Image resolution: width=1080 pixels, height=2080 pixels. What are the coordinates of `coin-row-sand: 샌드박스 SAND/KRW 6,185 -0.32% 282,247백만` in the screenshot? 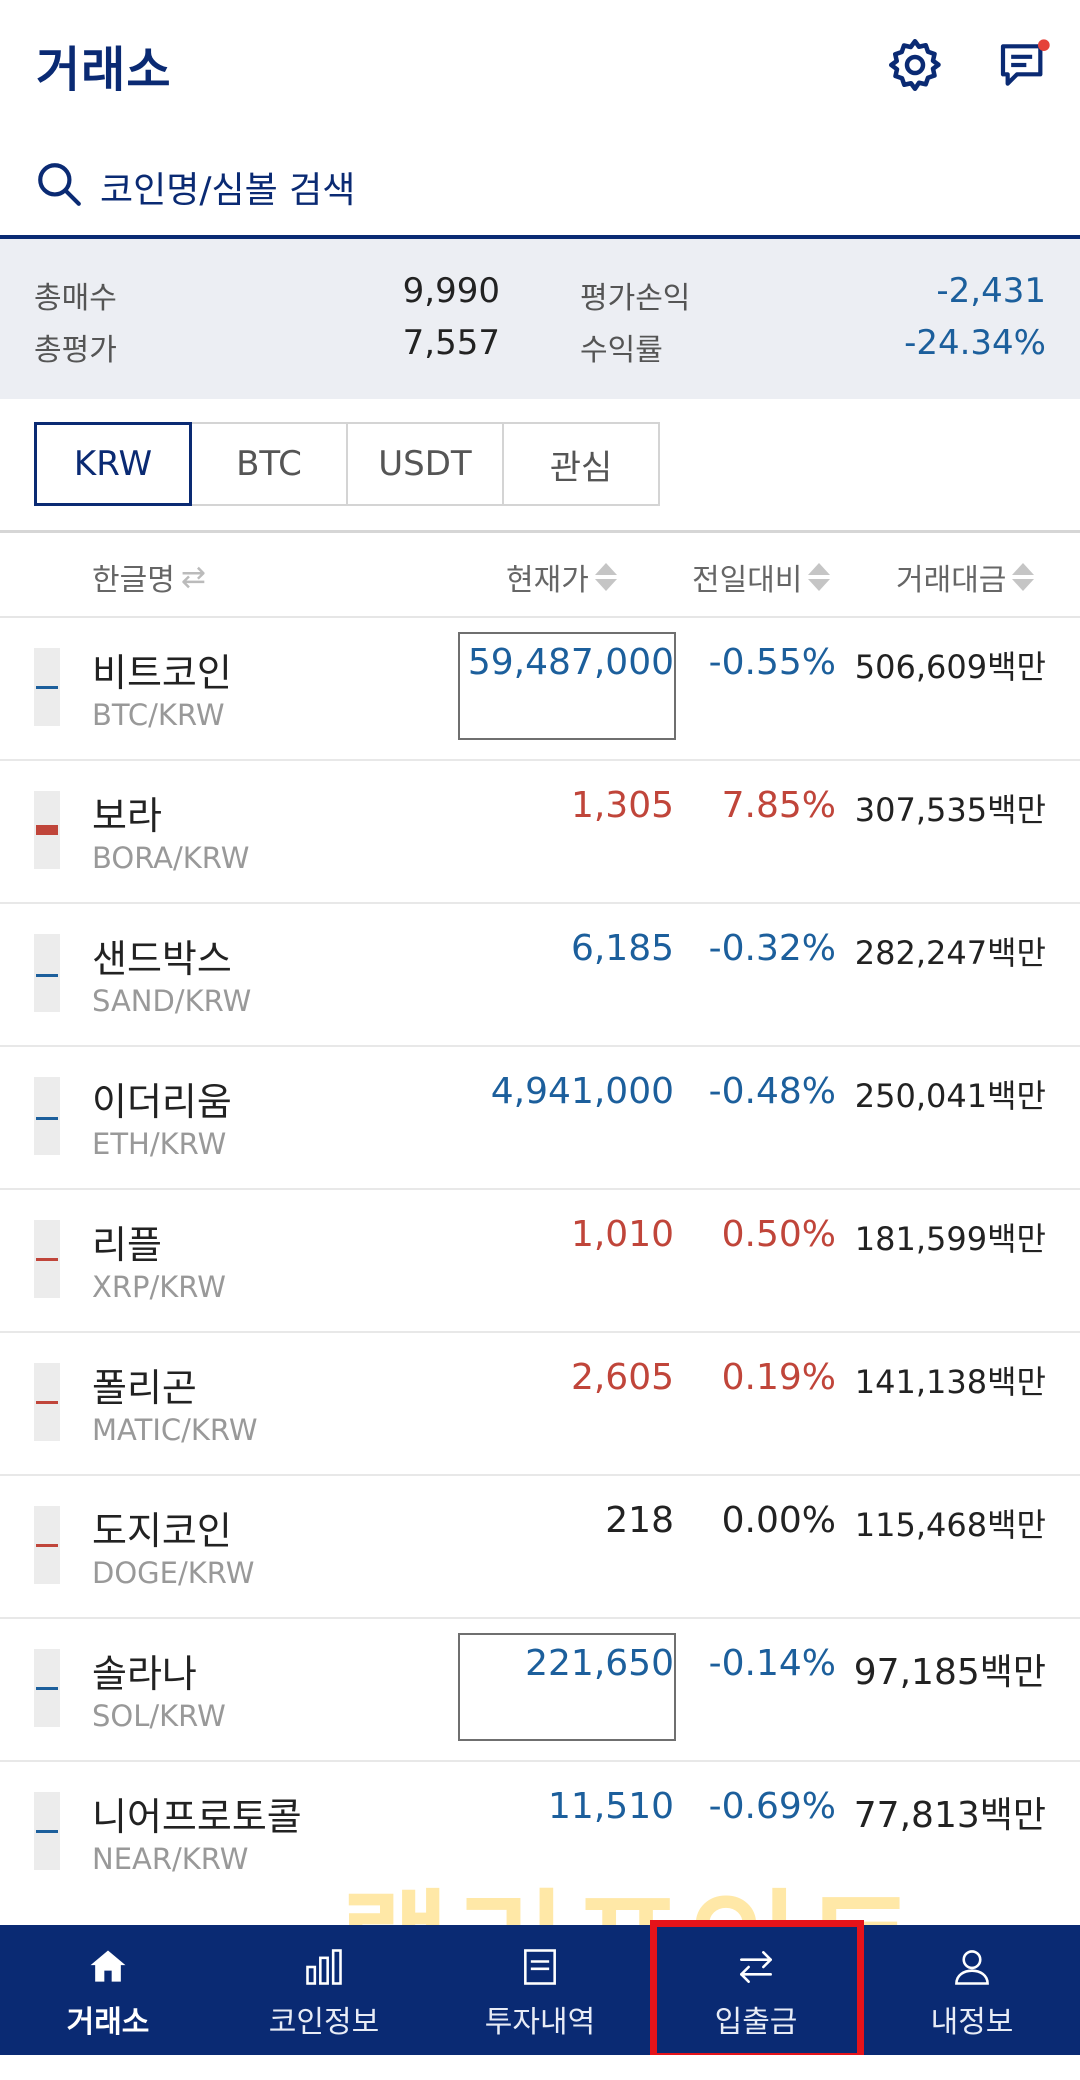 It's located at (540, 975).